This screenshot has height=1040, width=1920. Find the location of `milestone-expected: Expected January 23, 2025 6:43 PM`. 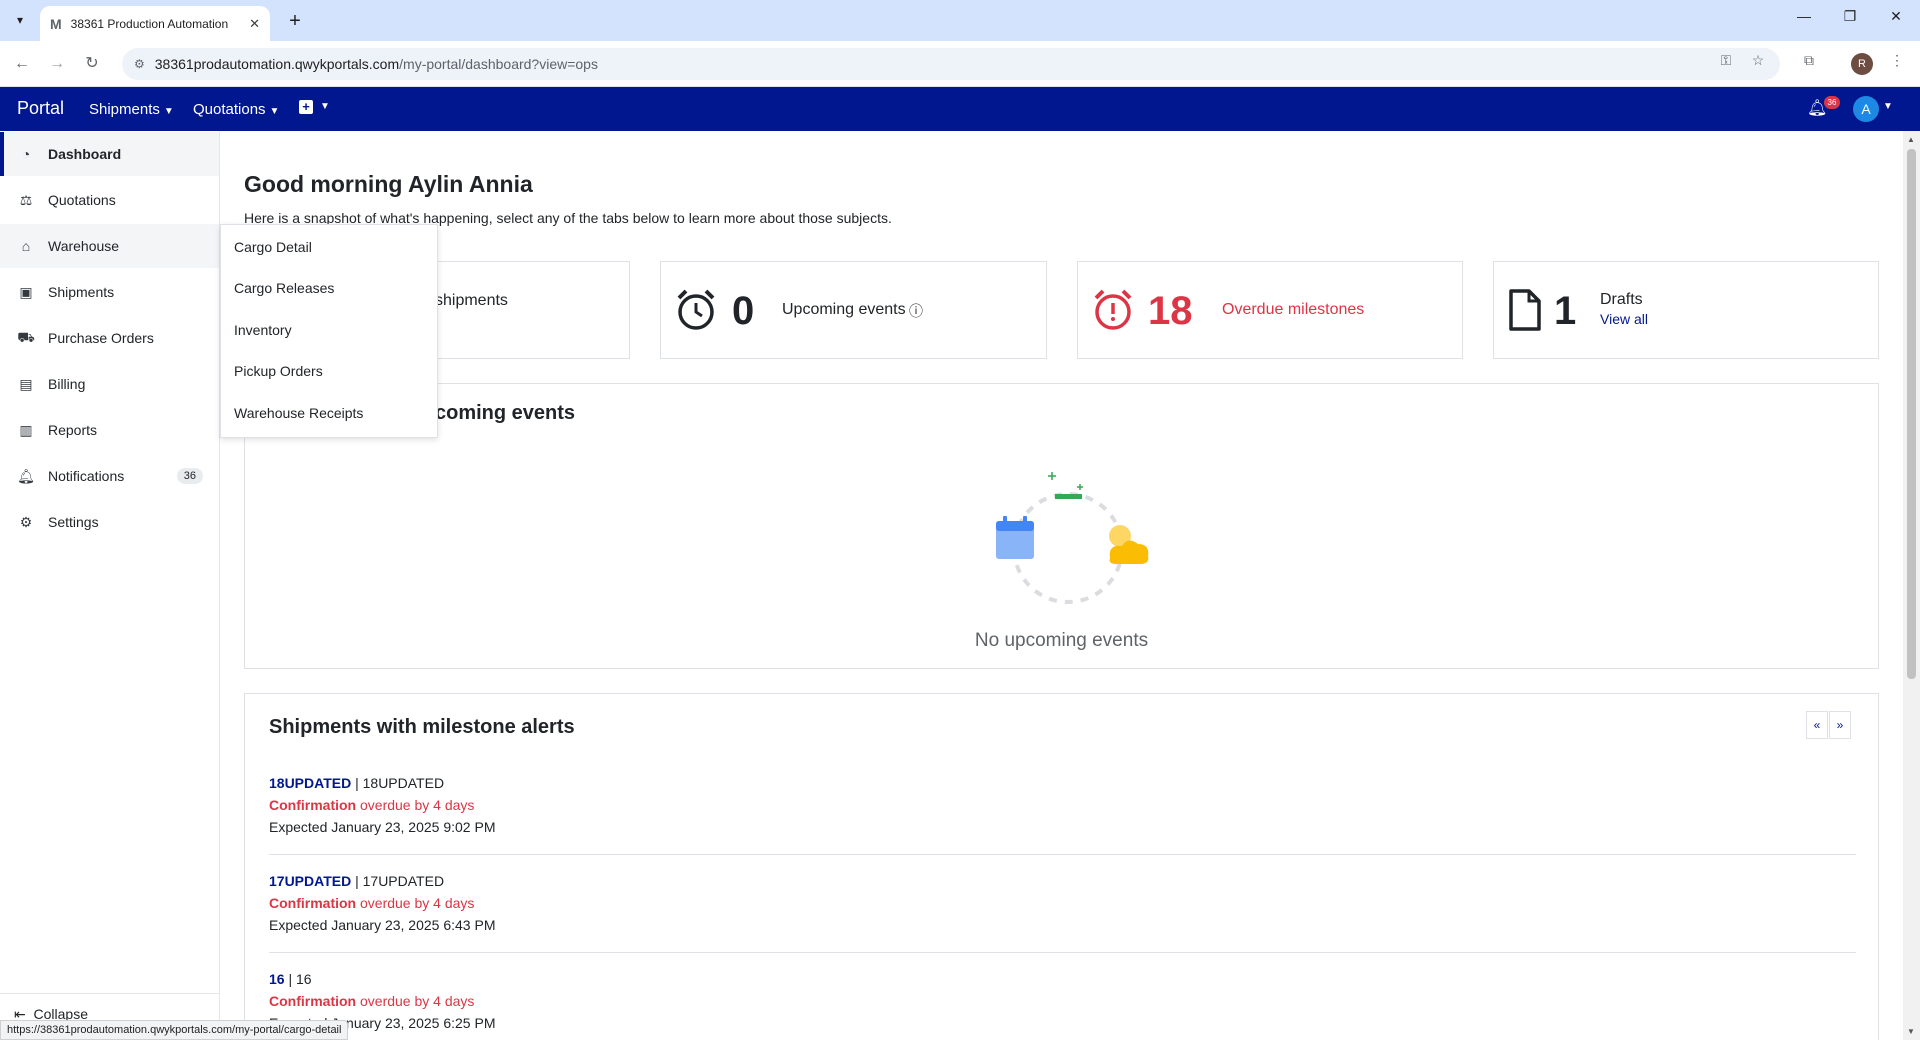

milestone-expected: Expected January 23, 2025 6:43 PM is located at coordinates (382, 925).